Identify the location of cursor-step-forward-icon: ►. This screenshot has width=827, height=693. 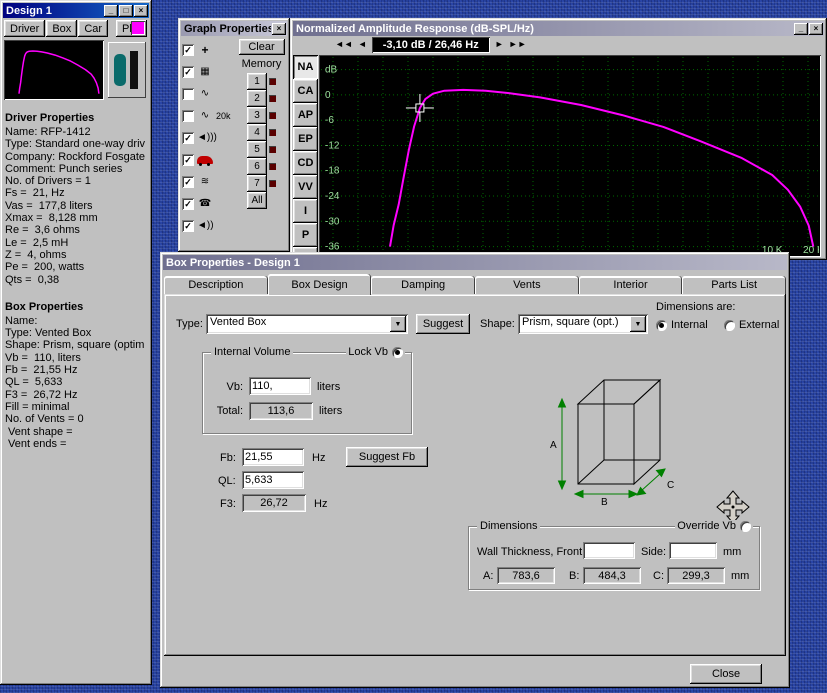
(499, 44).